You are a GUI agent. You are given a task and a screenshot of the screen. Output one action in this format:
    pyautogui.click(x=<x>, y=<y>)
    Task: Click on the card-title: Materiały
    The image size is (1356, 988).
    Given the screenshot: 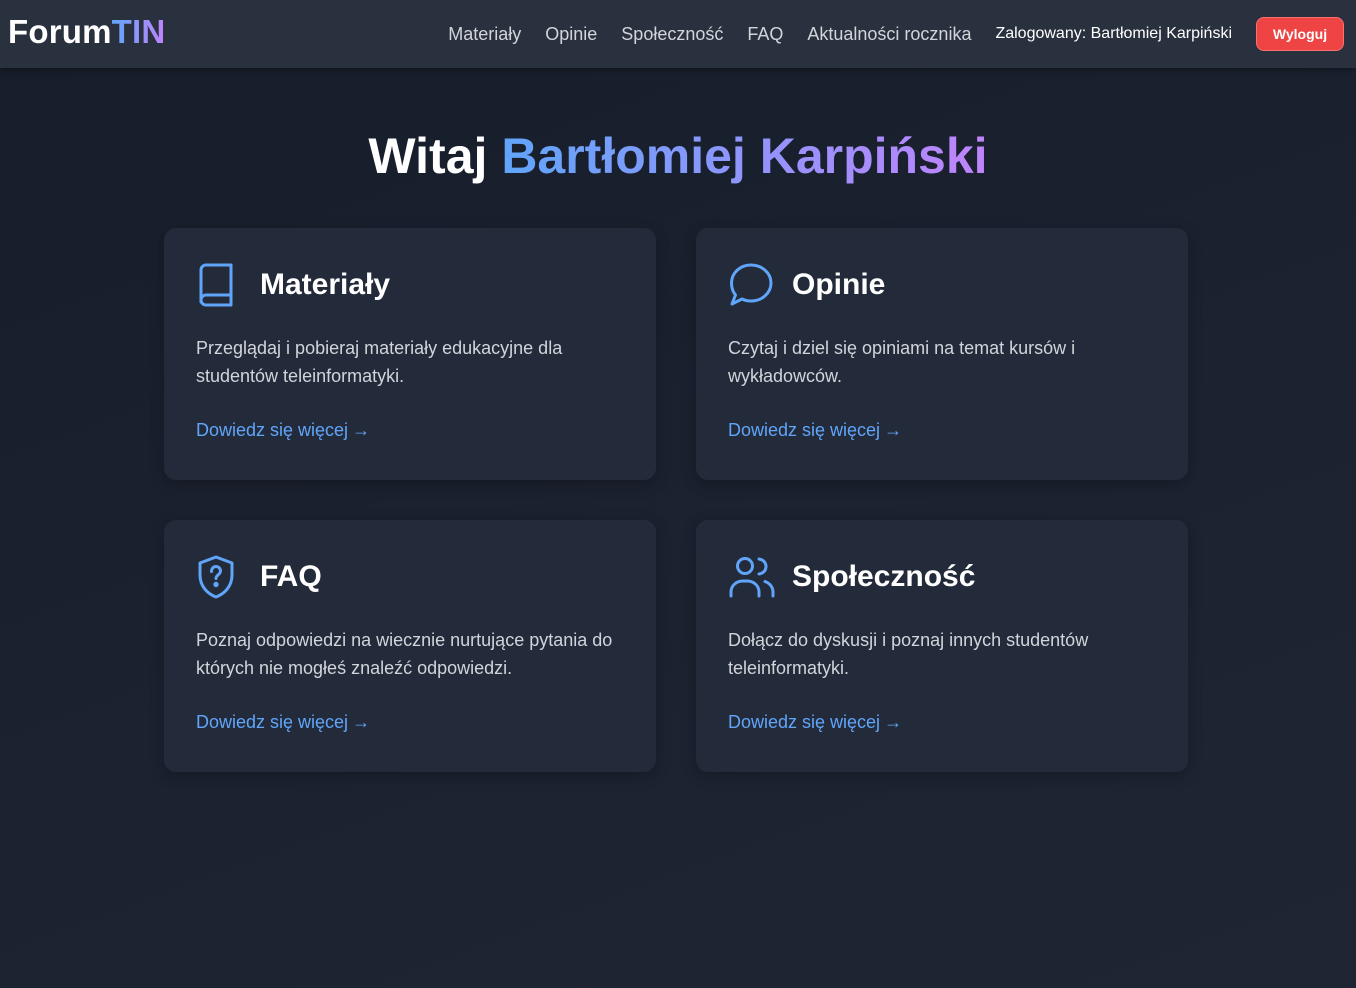 What is the action you would take?
    pyautogui.click(x=325, y=284)
    